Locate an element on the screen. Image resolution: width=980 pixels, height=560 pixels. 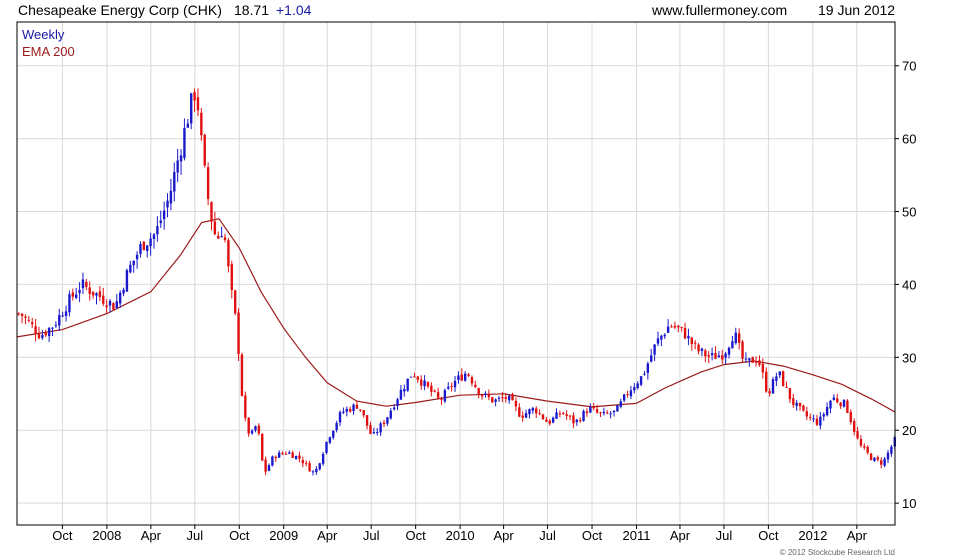
legend-ema-200: EMA 200 is located at coordinates (48, 51).